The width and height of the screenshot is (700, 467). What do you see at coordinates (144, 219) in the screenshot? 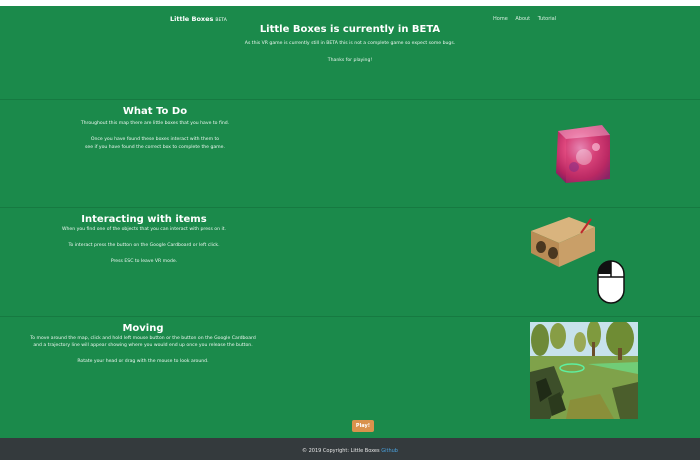
I see `interacting-heading: Interacting with items` at bounding box center [144, 219].